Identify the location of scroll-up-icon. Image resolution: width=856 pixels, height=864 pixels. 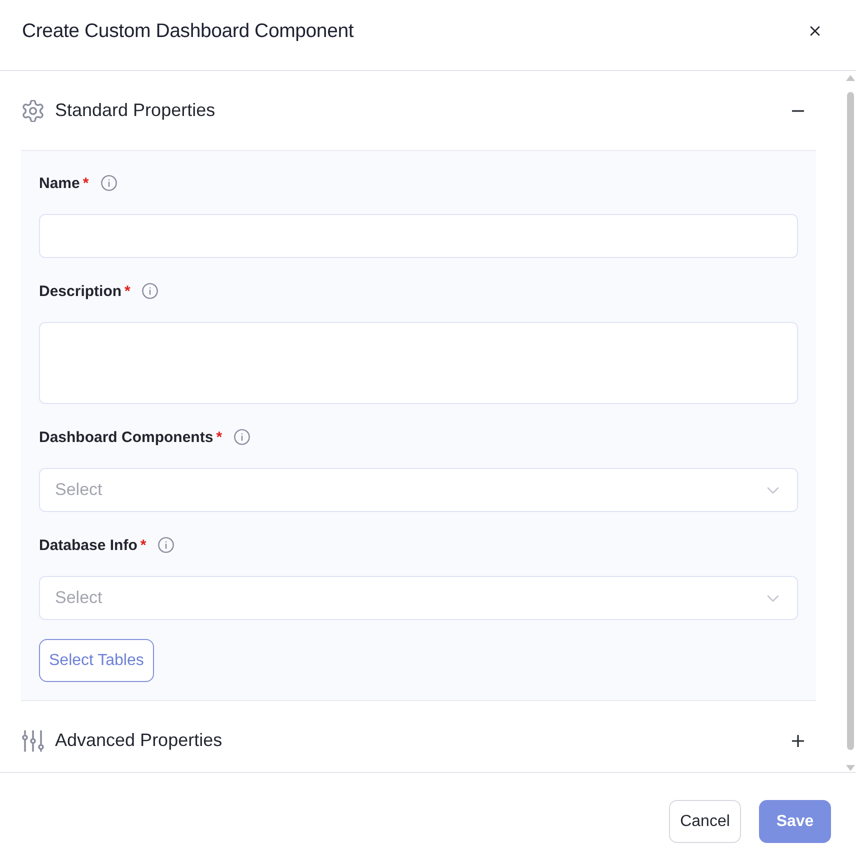
(850, 78).